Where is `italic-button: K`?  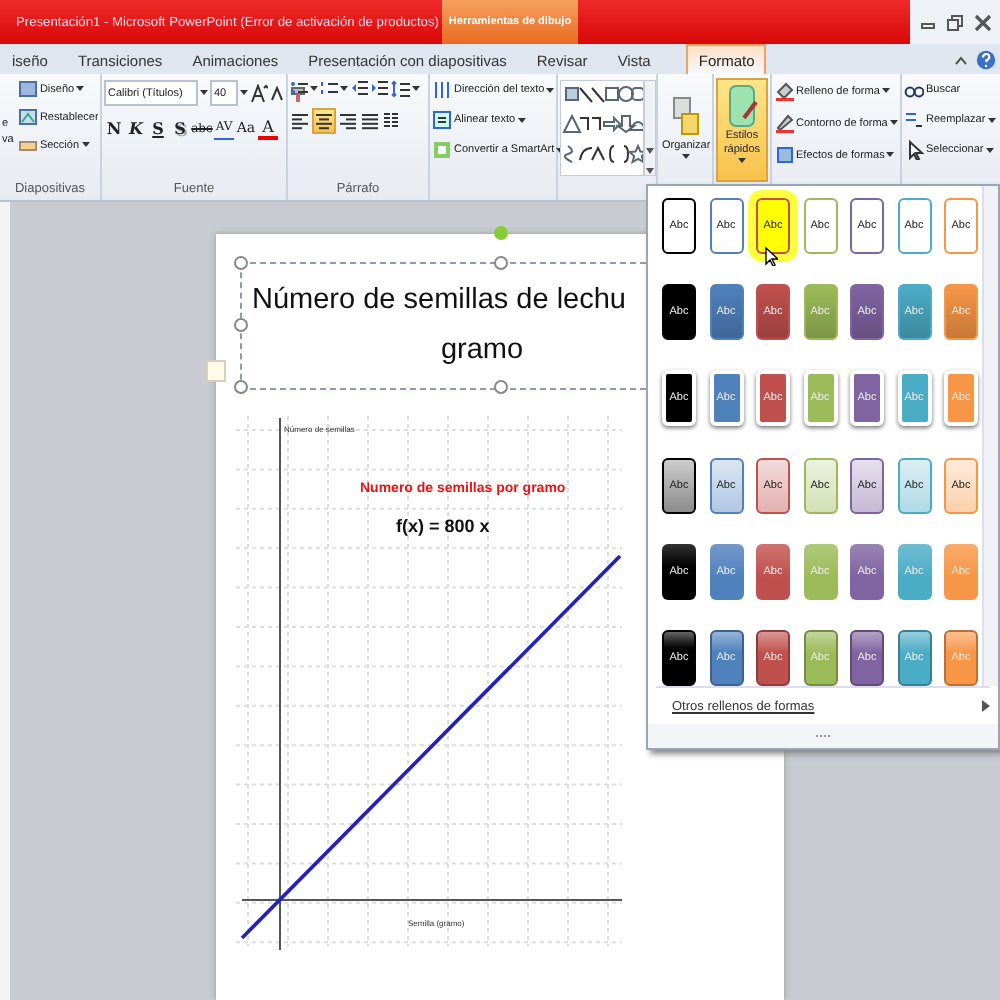 italic-button: K is located at coordinates (136, 128).